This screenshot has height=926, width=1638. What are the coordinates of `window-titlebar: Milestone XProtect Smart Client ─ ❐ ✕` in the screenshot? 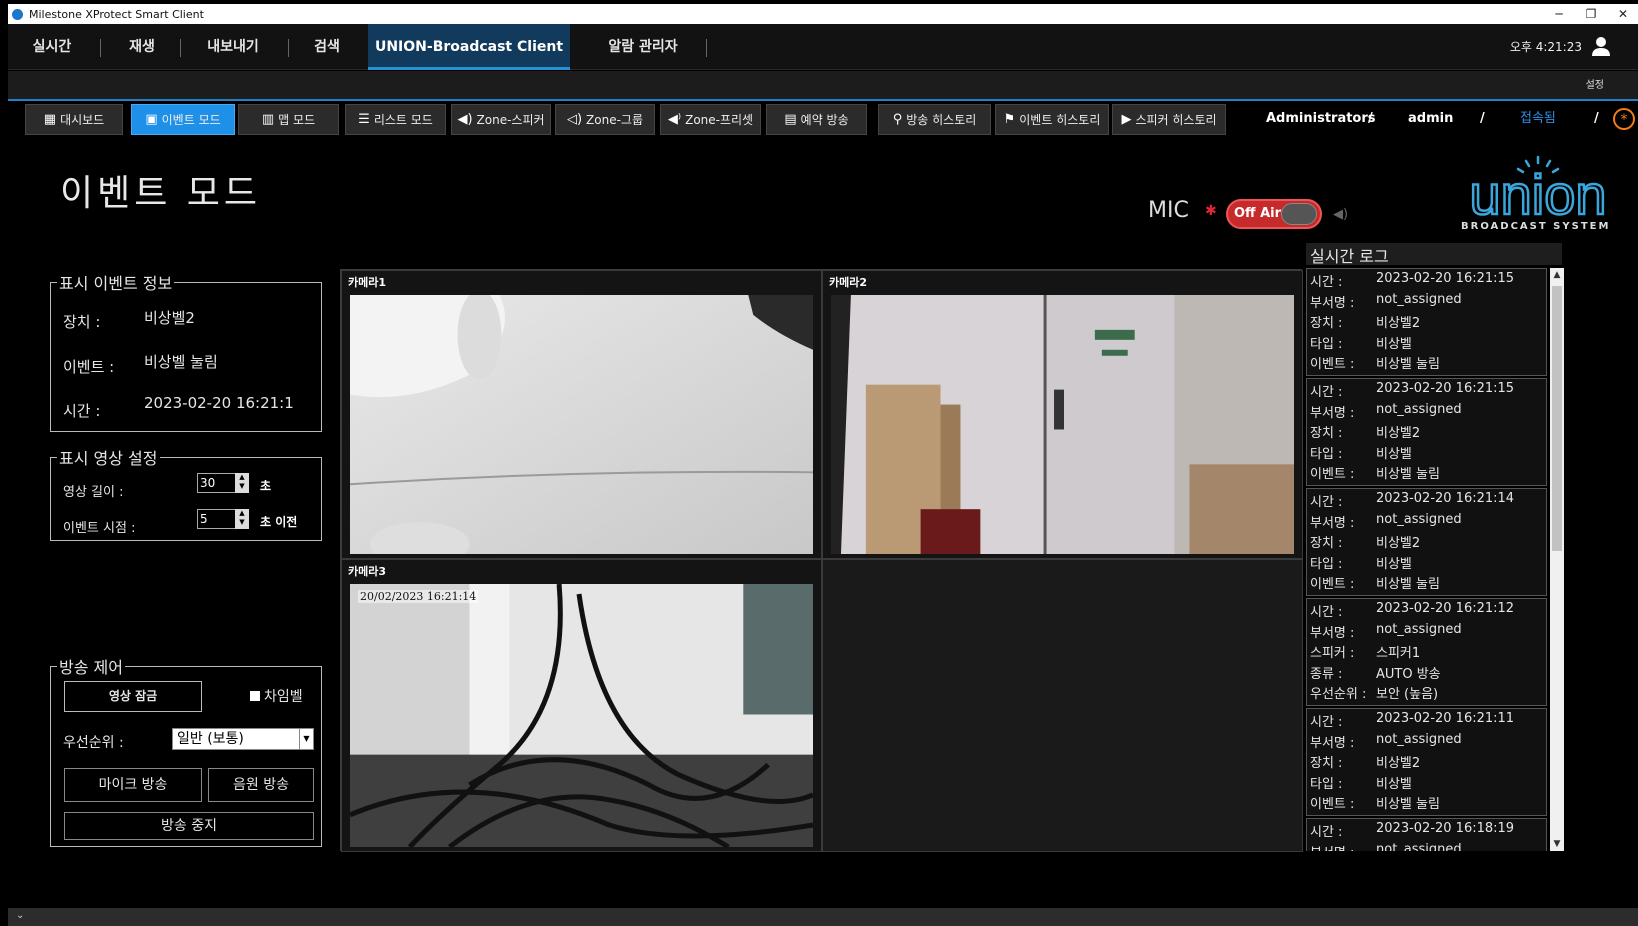 It's located at (823, 14).